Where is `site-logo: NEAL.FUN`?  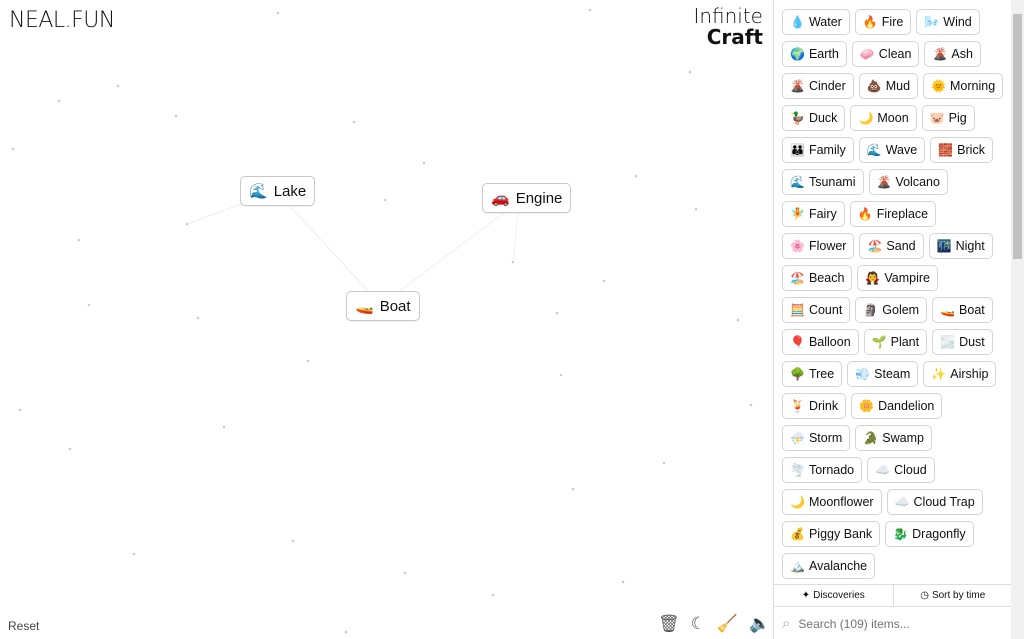
site-logo: NEAL.FUN is located at coordinates (62, 20).